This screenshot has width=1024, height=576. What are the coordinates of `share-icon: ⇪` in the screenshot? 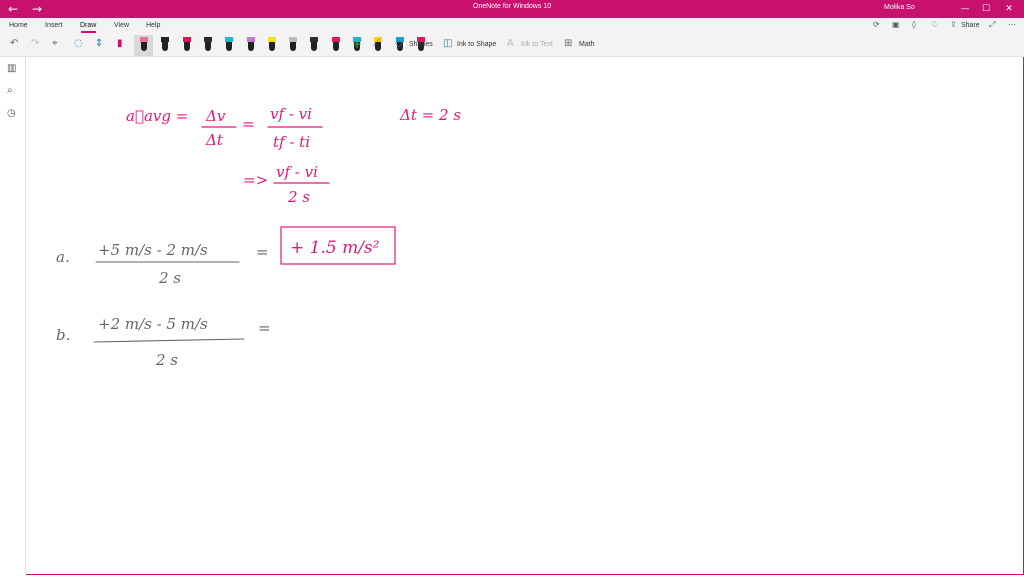 It's located at (953, 24).